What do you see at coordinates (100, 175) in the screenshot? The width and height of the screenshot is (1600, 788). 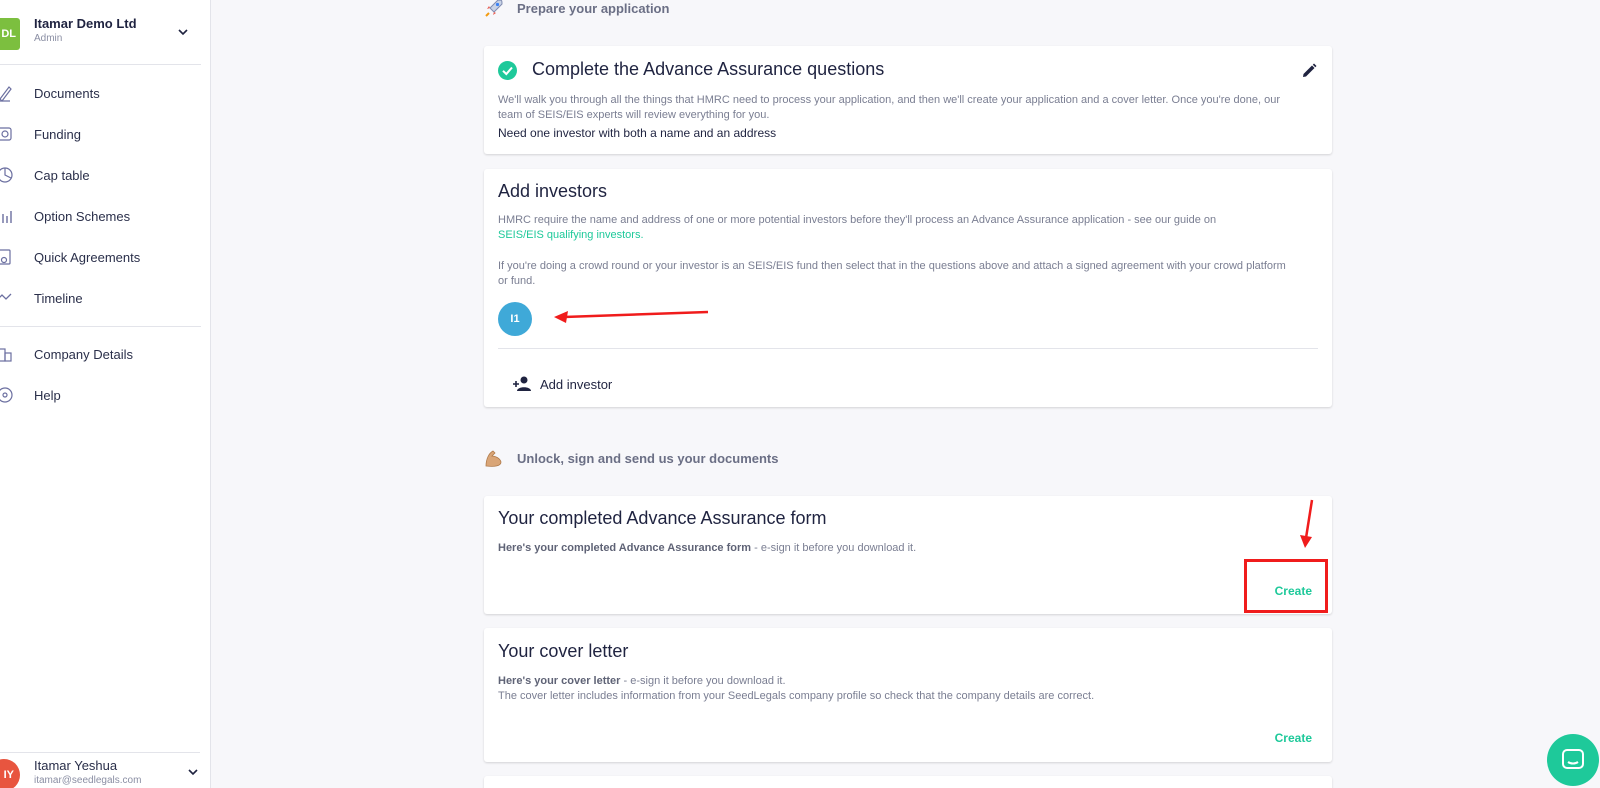 I see `sidebar-item-cap-table: Cap table` at bounding box center [100, 175].